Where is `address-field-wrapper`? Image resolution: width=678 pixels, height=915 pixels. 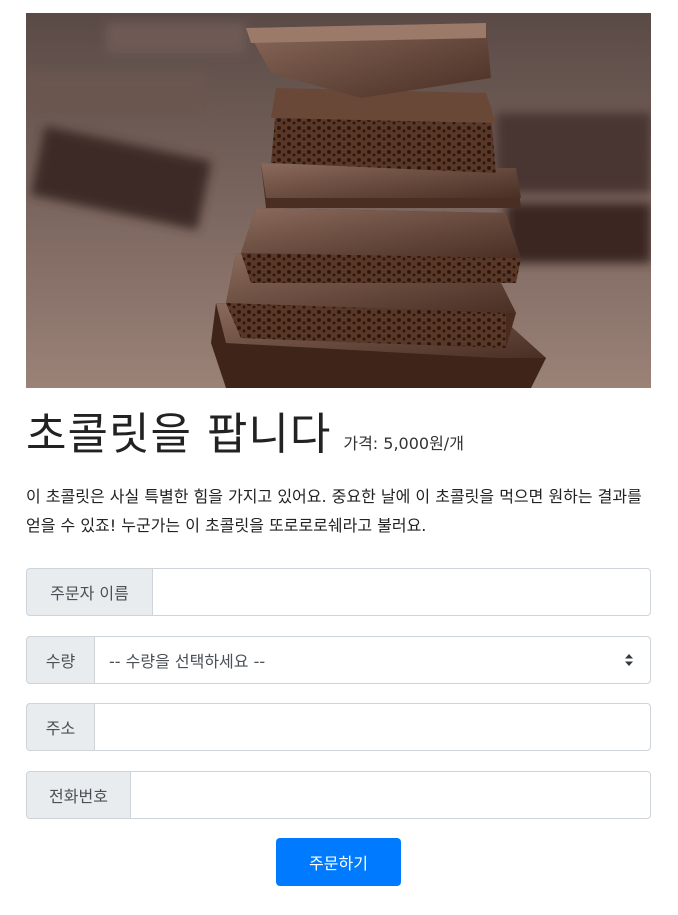
address-field-wrapper is located at coordinates (372, 727).